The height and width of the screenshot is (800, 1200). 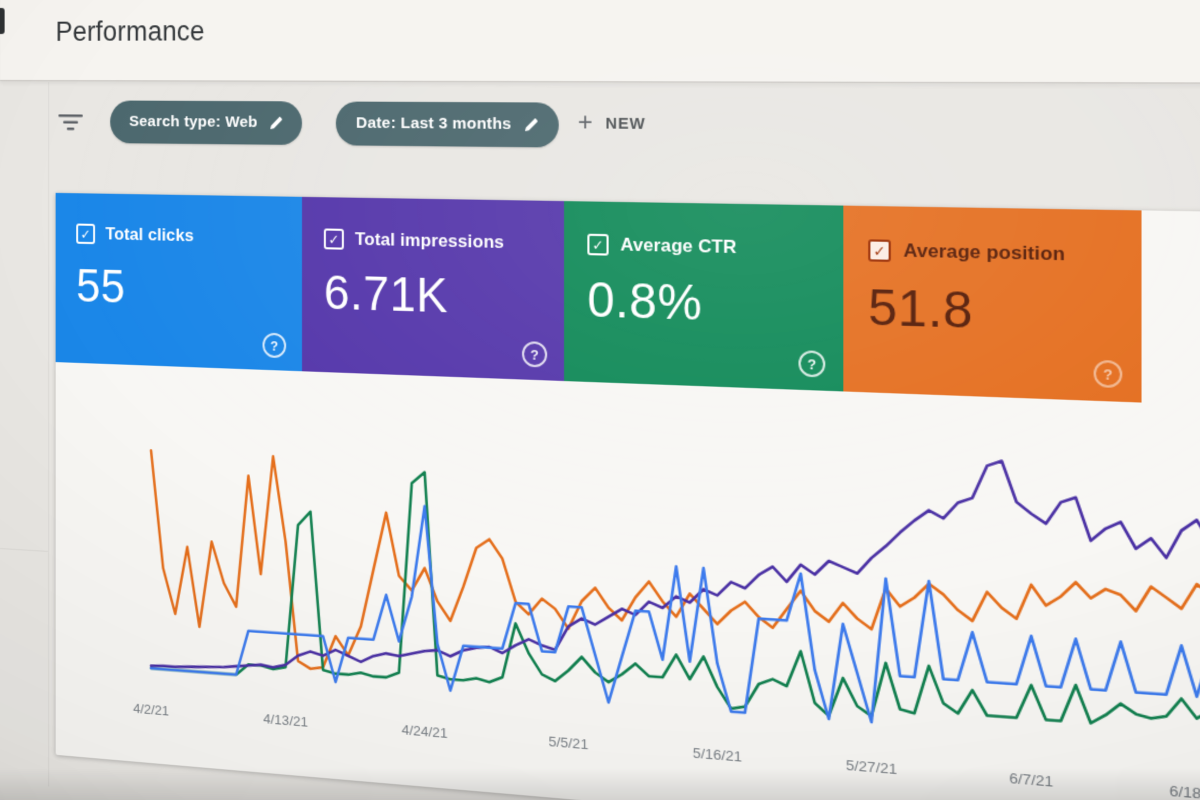 I want to click on x-axis-tick: 5/27/21, so click(x=871, y=767).